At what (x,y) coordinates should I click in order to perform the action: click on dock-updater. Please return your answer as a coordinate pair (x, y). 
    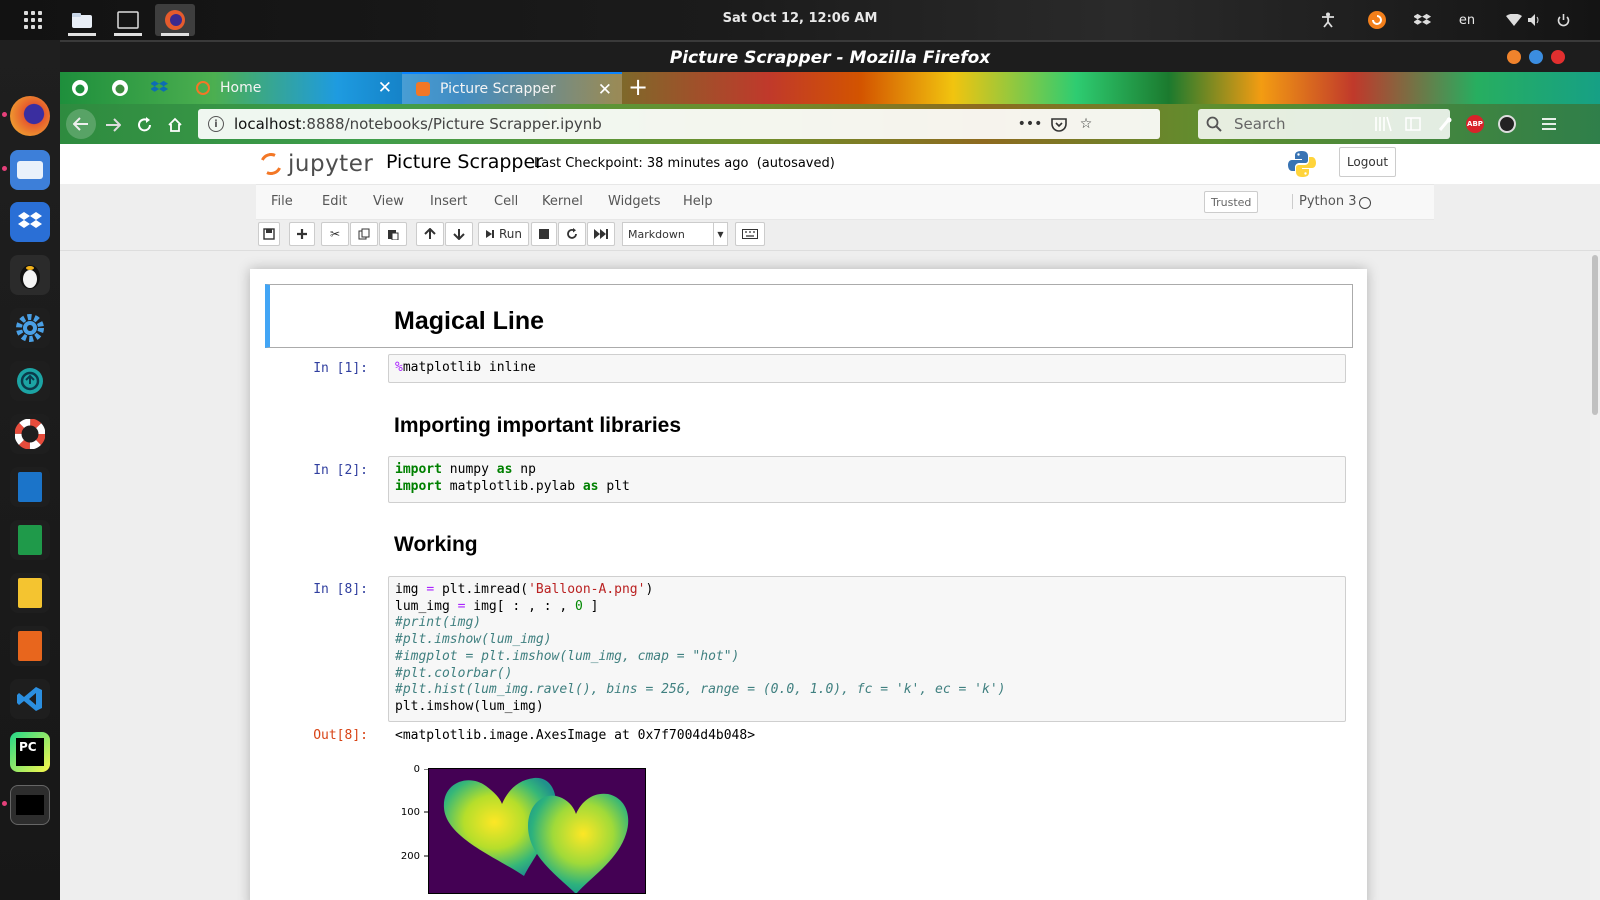
    Looking at the image, I should click on (30, 381).